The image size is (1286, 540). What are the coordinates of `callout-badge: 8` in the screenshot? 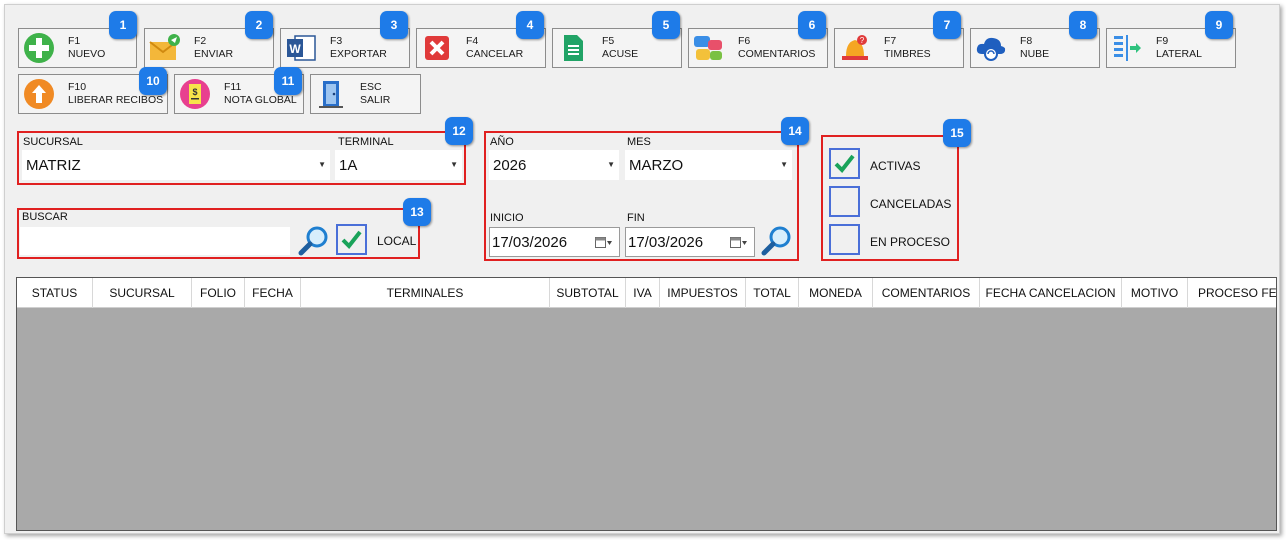 It's located at (1083, 25).